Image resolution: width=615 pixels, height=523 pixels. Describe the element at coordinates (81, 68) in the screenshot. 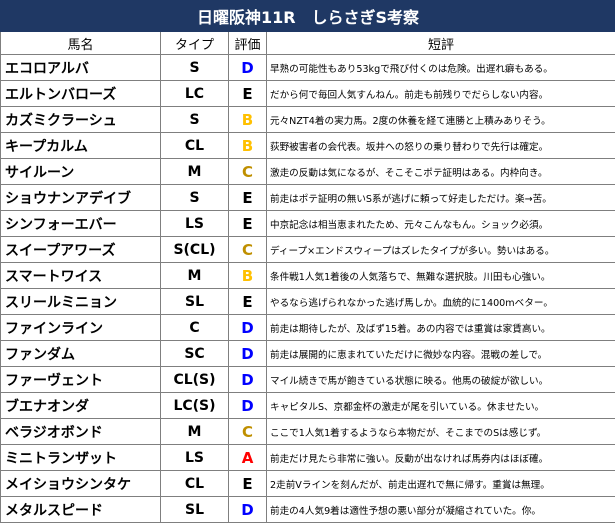

I see `horse-name: エコロアルバ` at that location.